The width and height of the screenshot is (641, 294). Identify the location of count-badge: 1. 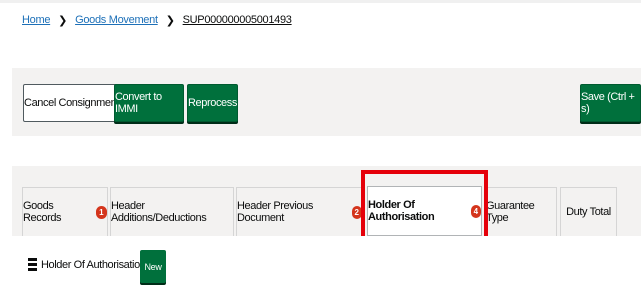
(101, 212).